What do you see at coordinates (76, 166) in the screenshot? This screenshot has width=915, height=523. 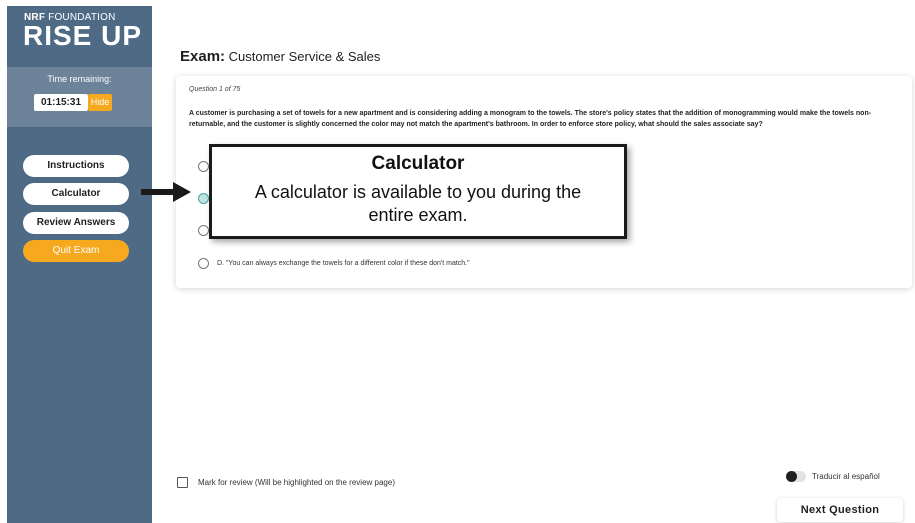 I see `instructions-button: Instructions` at bounding box center [76, 166].